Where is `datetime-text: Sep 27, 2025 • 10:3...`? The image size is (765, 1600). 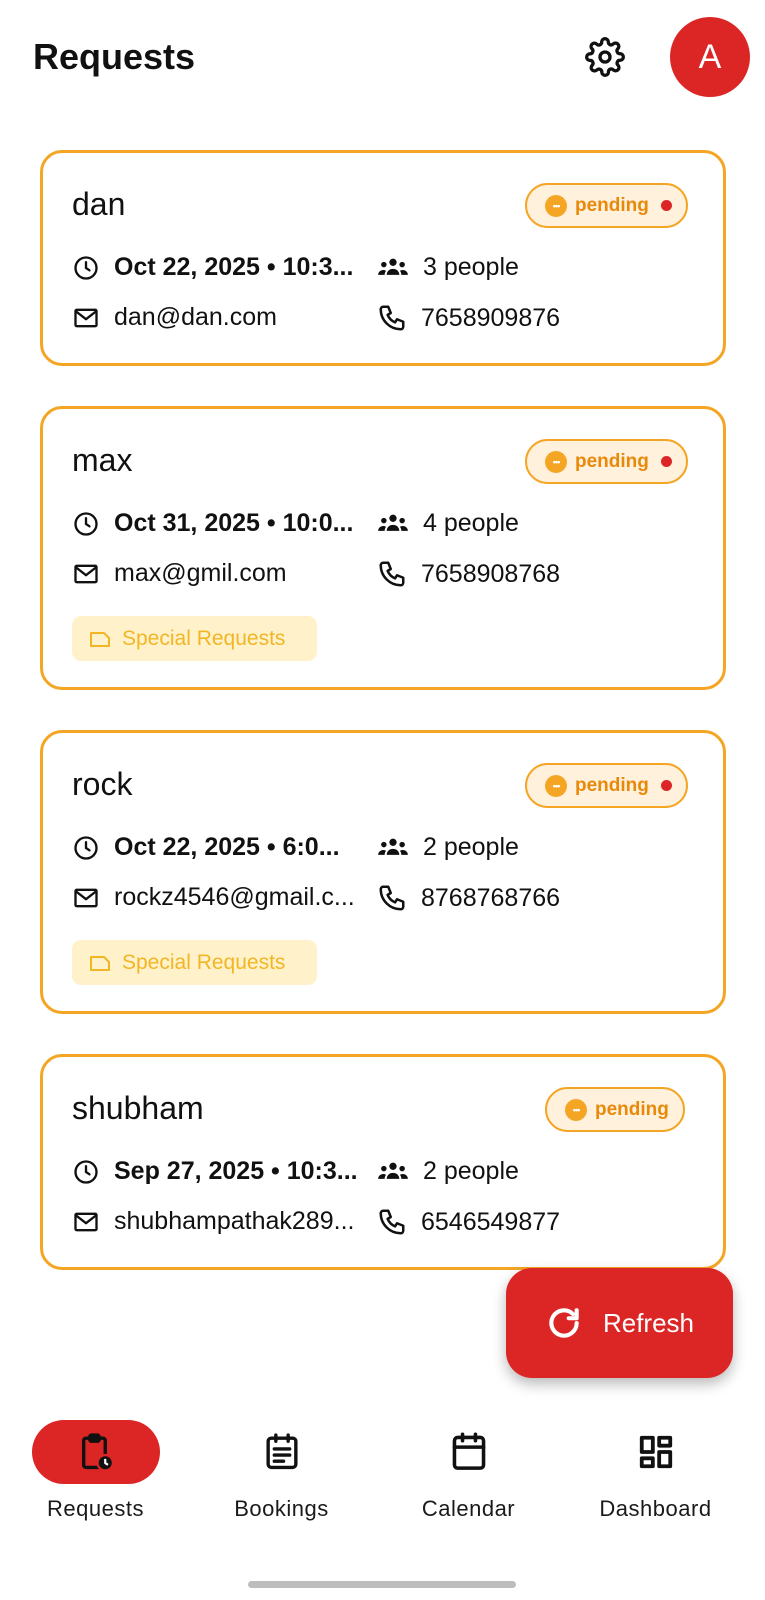
datetime-text: Sep 27, 2025 • 10:3... is located at coordinates (236, 1171).